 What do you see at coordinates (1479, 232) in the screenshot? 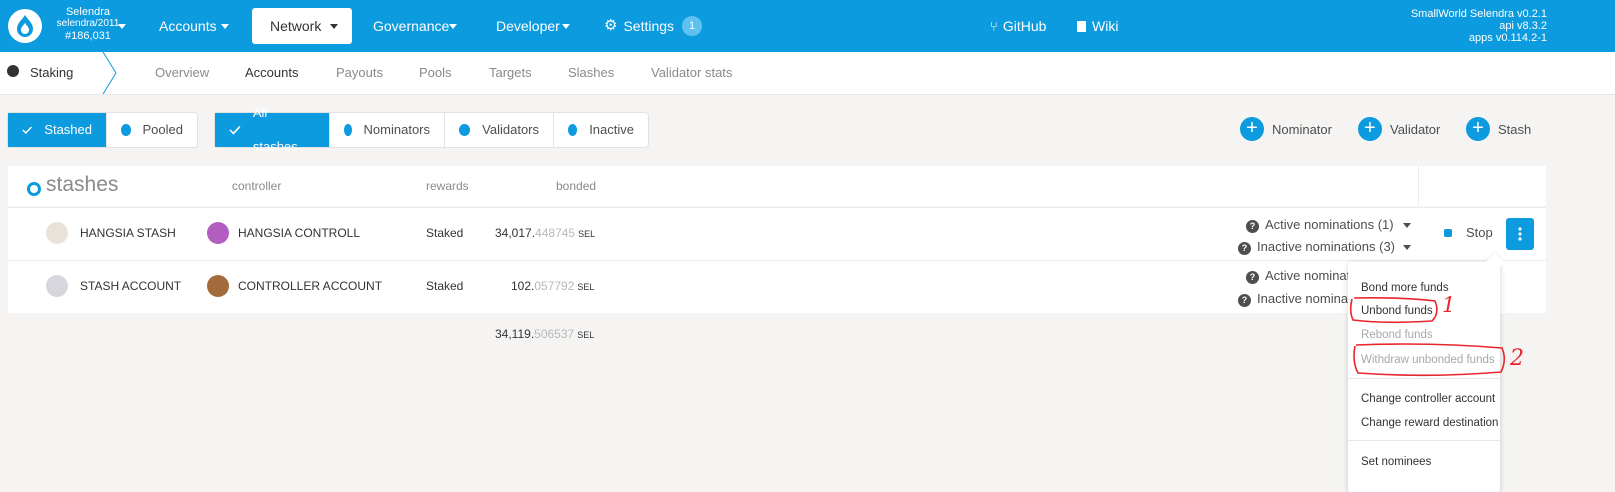
I see `stop-label: Stop` at bounding box center [1479, 232].